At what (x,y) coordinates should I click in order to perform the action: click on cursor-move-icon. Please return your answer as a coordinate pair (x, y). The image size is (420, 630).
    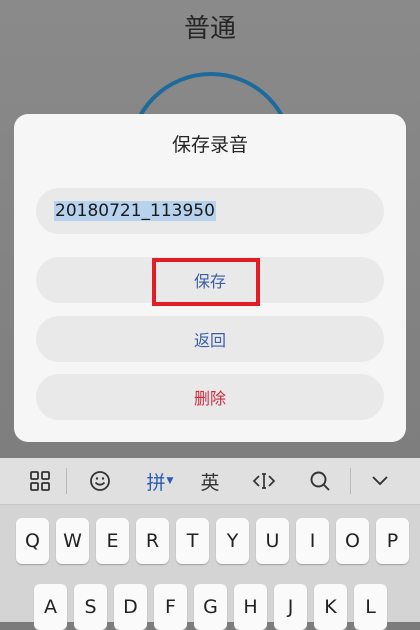
    Looking at the image, I should click on (264, 481).